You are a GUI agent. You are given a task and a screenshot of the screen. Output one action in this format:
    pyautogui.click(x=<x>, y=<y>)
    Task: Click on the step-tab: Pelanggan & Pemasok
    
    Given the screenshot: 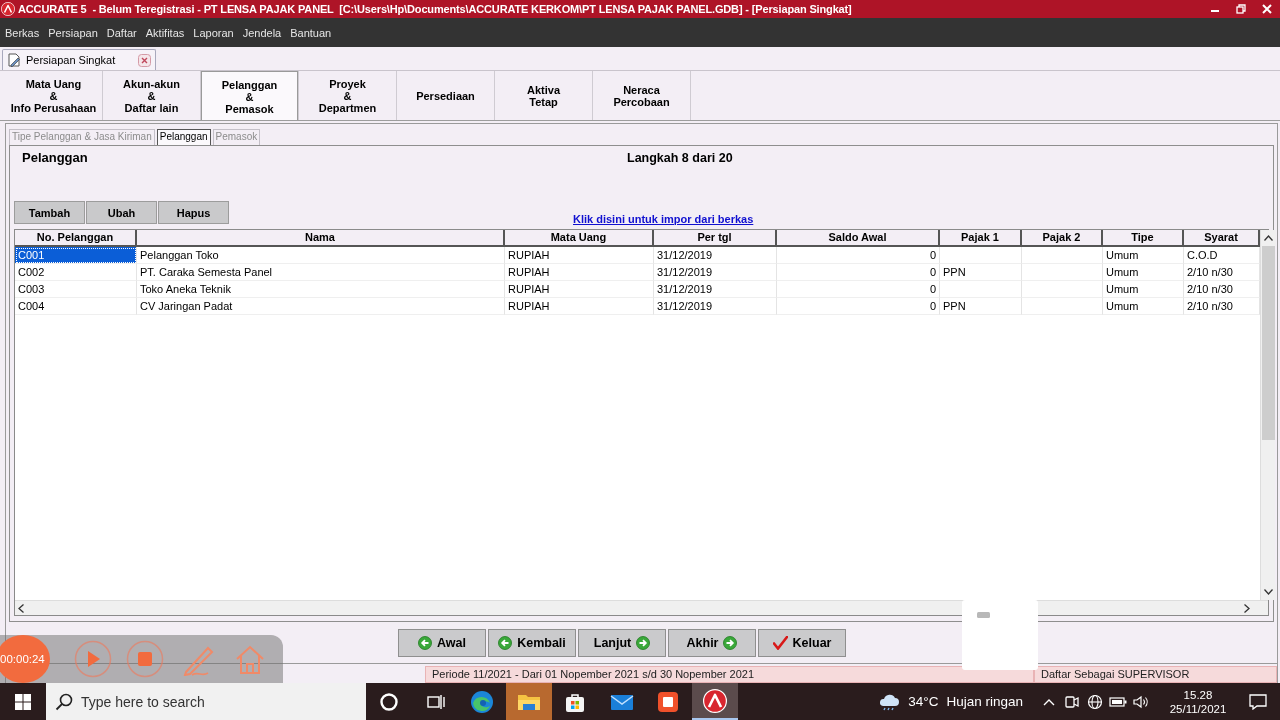 What is the action you would take?
    pyautogui.click(x=250, y=95)
    